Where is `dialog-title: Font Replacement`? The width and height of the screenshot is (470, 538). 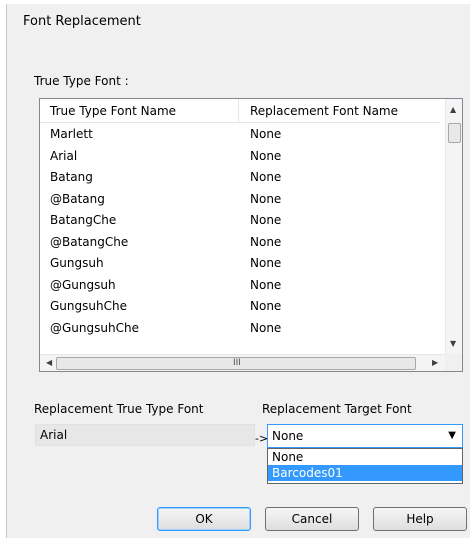
dialog-title: Font Replacement is located at coordinates (82, 21).